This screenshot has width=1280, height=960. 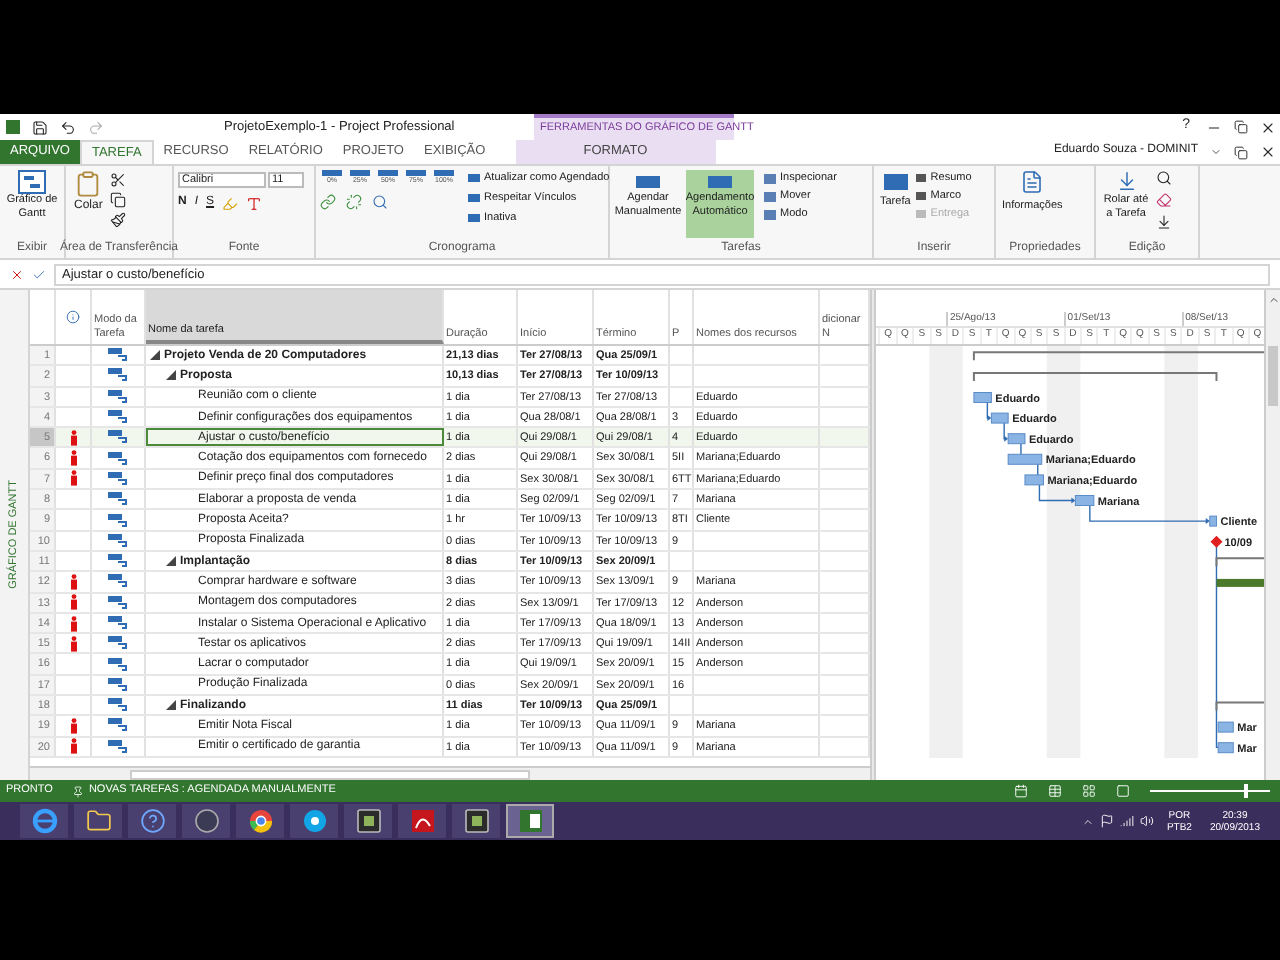 I want to click on grid-view-icon, so click(x=1089, y=791).